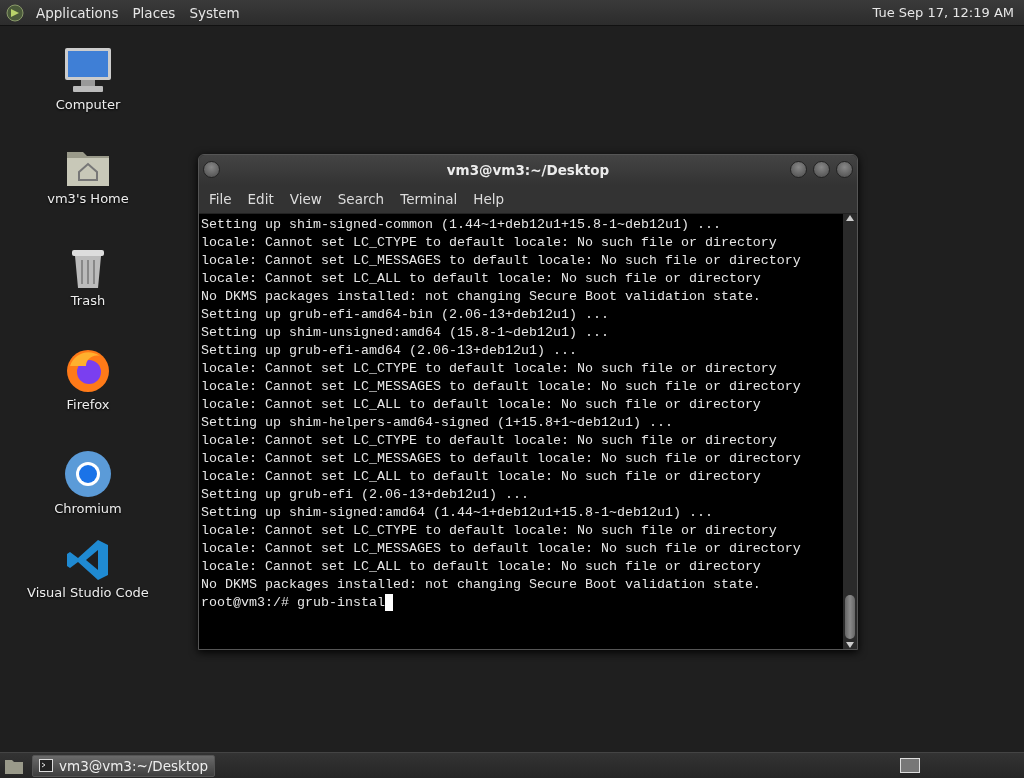  What do you see at coordinates (154, 12) in the screenshot?
I see `panel-menu: Places` at bounding box center [154, 12].